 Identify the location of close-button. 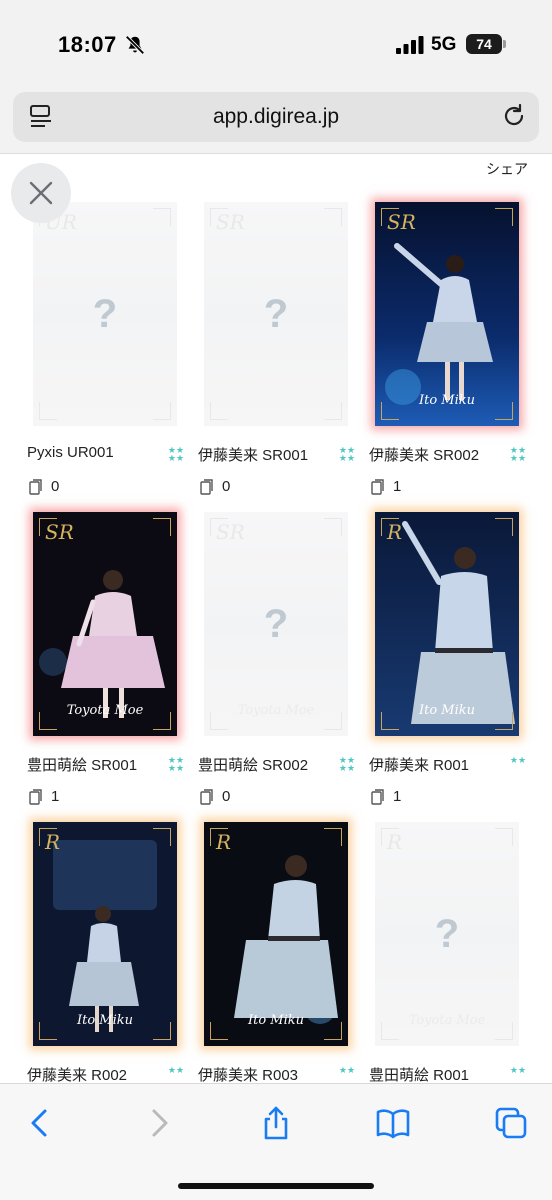
(41, 193).